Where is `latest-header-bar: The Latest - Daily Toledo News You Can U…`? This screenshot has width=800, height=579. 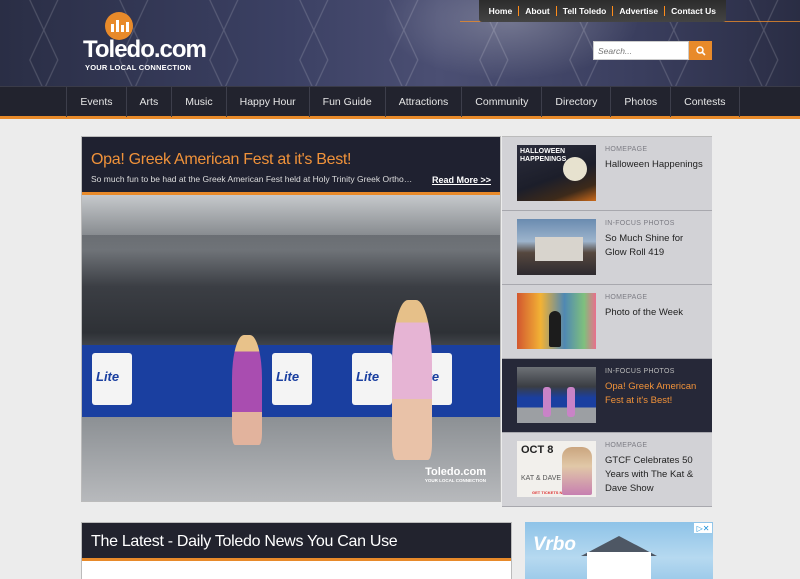
latest-header-bar: The Latest - Daily Toledo News You Can U… is located at coordinates (296, 542).